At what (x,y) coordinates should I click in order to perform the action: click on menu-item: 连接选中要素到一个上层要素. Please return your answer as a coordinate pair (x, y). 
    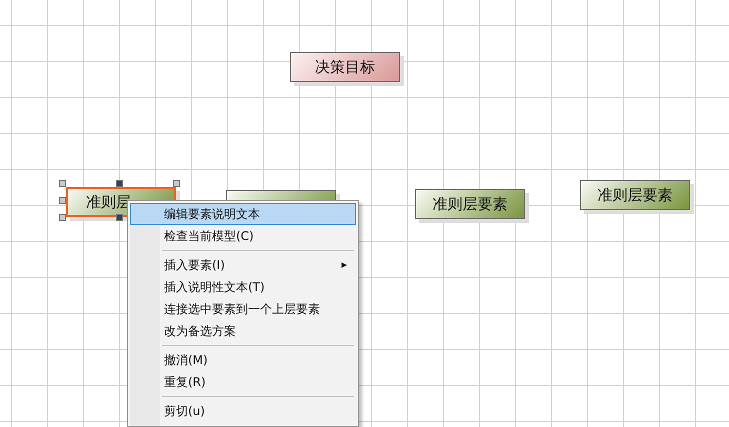
    Looking at the image, I should click on (243, 309).